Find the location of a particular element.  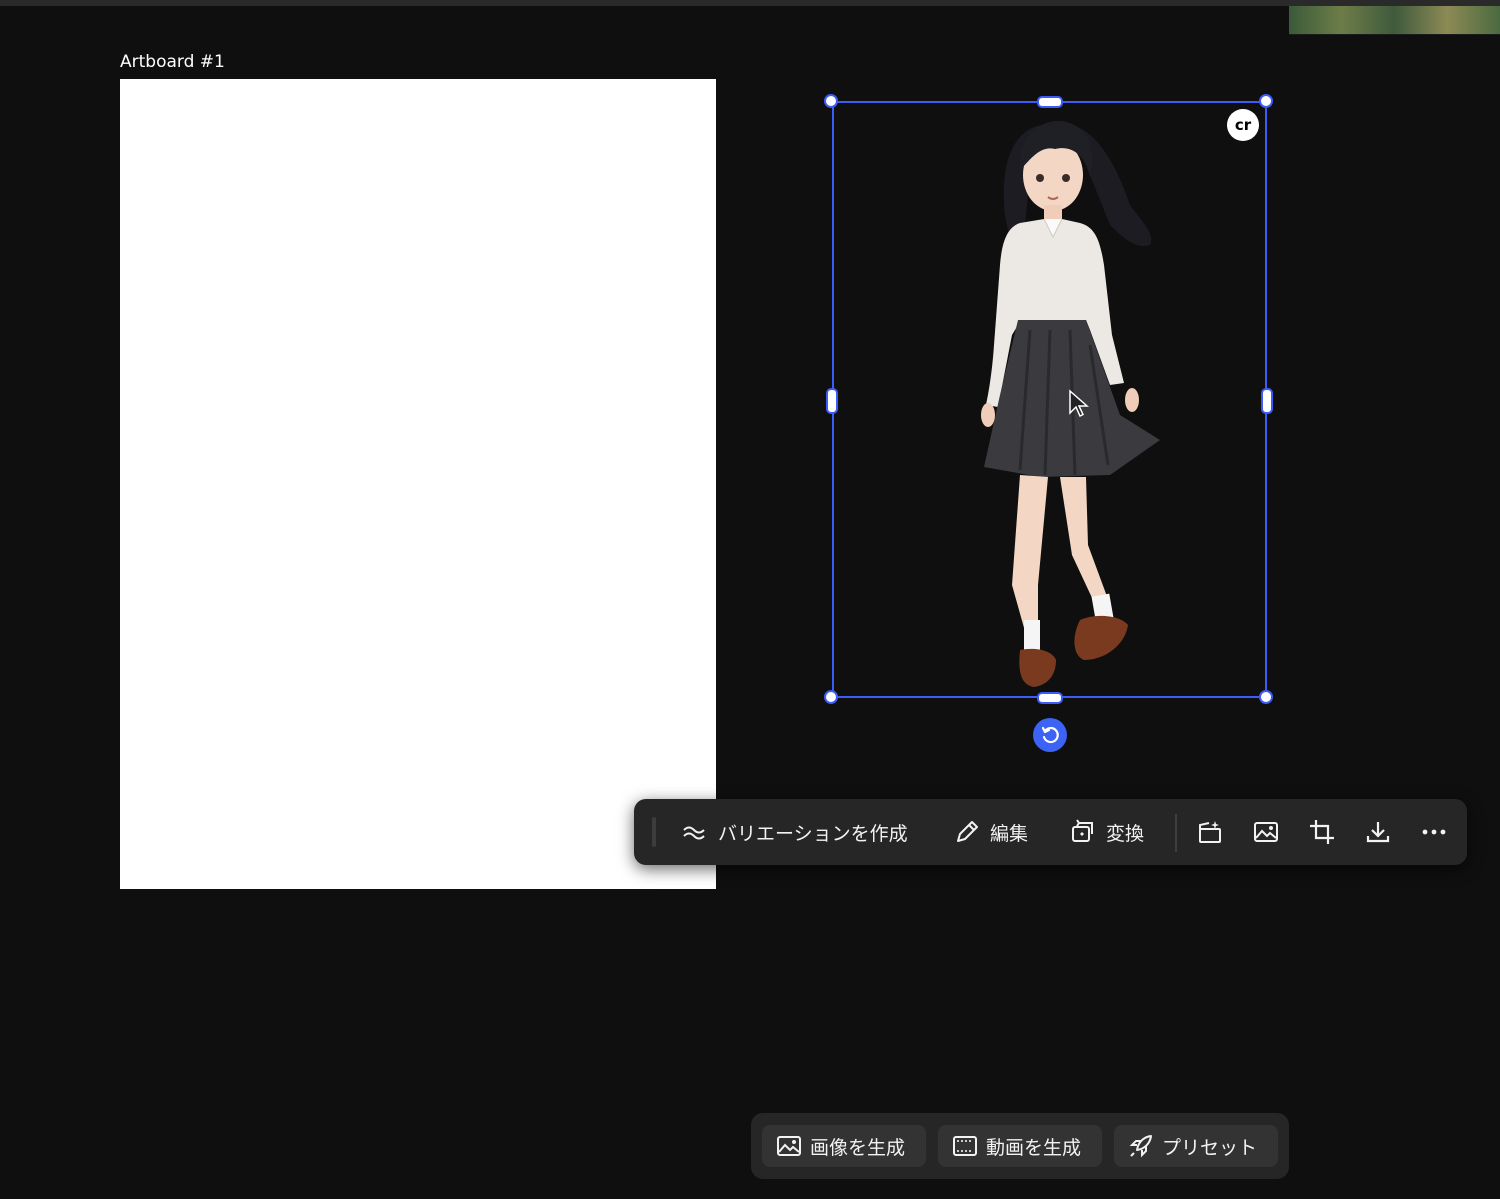

more-icon is located at coordinates (1434, 832).